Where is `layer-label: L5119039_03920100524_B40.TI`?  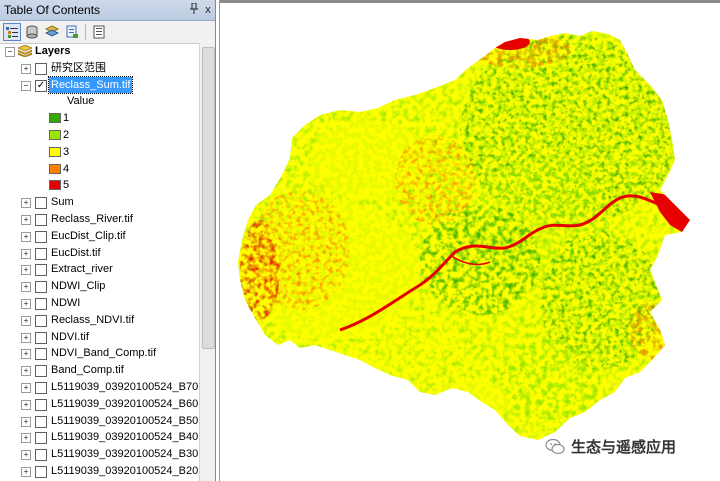 layer-label: L5119039_03920100524_B40.TI is located at coordinates (131, 437).